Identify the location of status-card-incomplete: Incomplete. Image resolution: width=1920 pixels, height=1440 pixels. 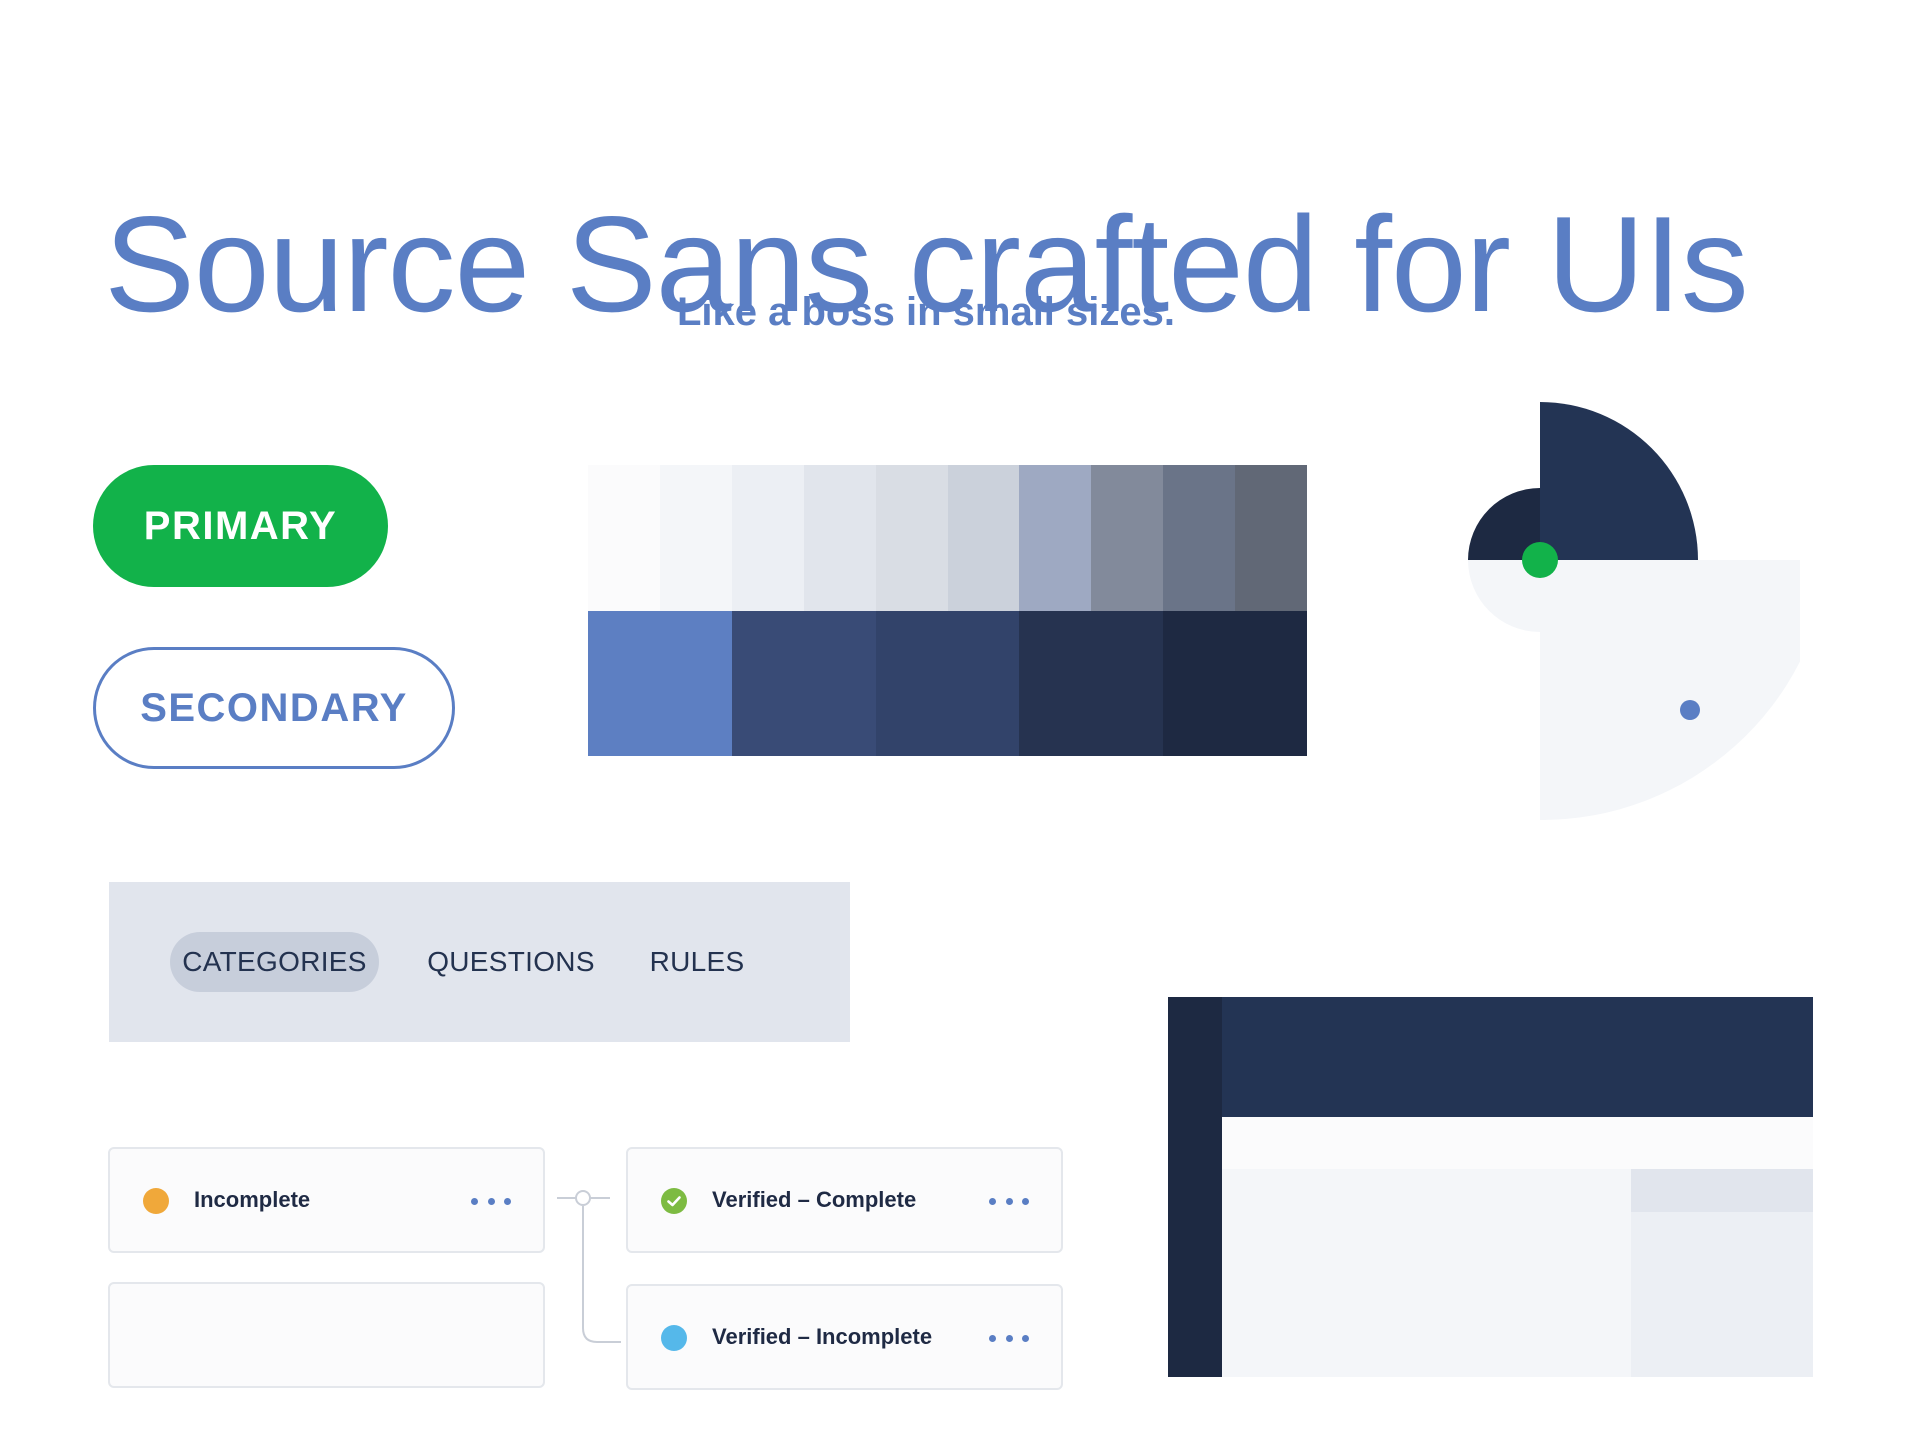
(326, 1200).